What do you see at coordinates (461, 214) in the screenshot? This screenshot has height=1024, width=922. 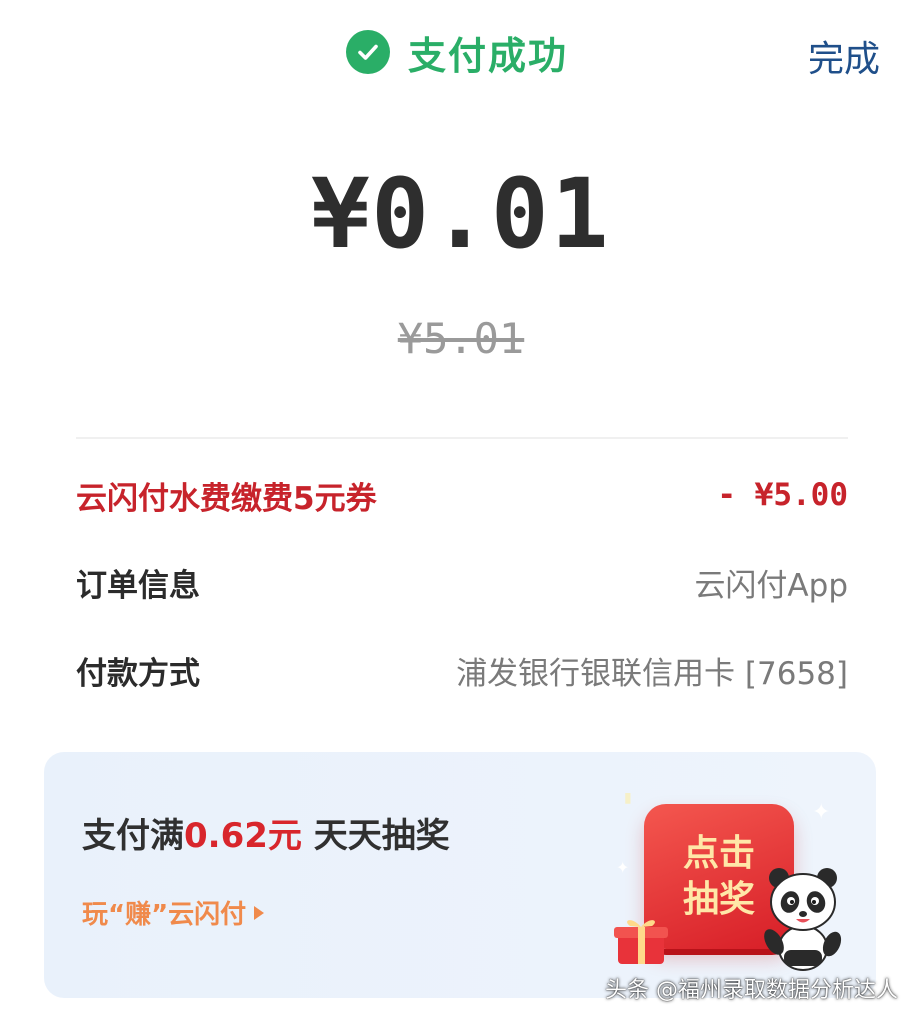 I see `paid-amount: ¥0.01` at bounding box center [461, 214].